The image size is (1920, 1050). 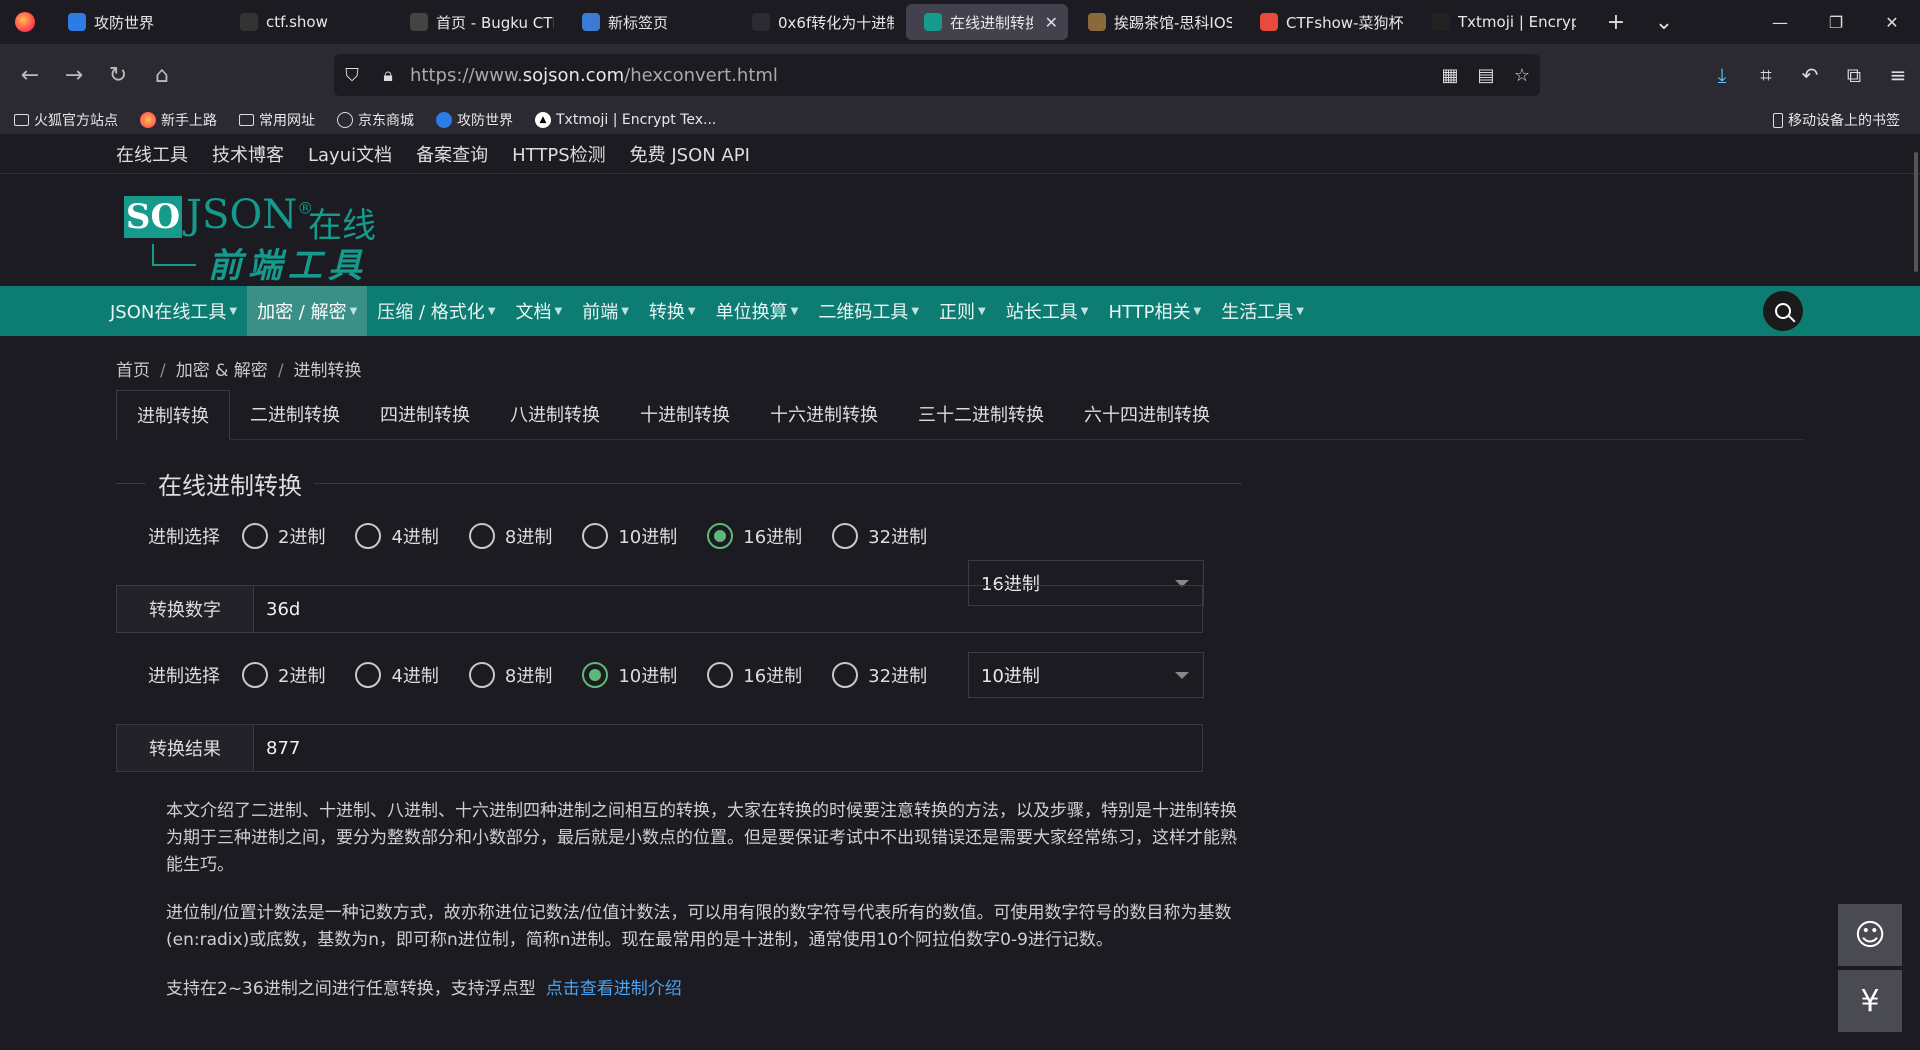 I want to click on shield-icon: ⛉, so click(x=352, y=75).